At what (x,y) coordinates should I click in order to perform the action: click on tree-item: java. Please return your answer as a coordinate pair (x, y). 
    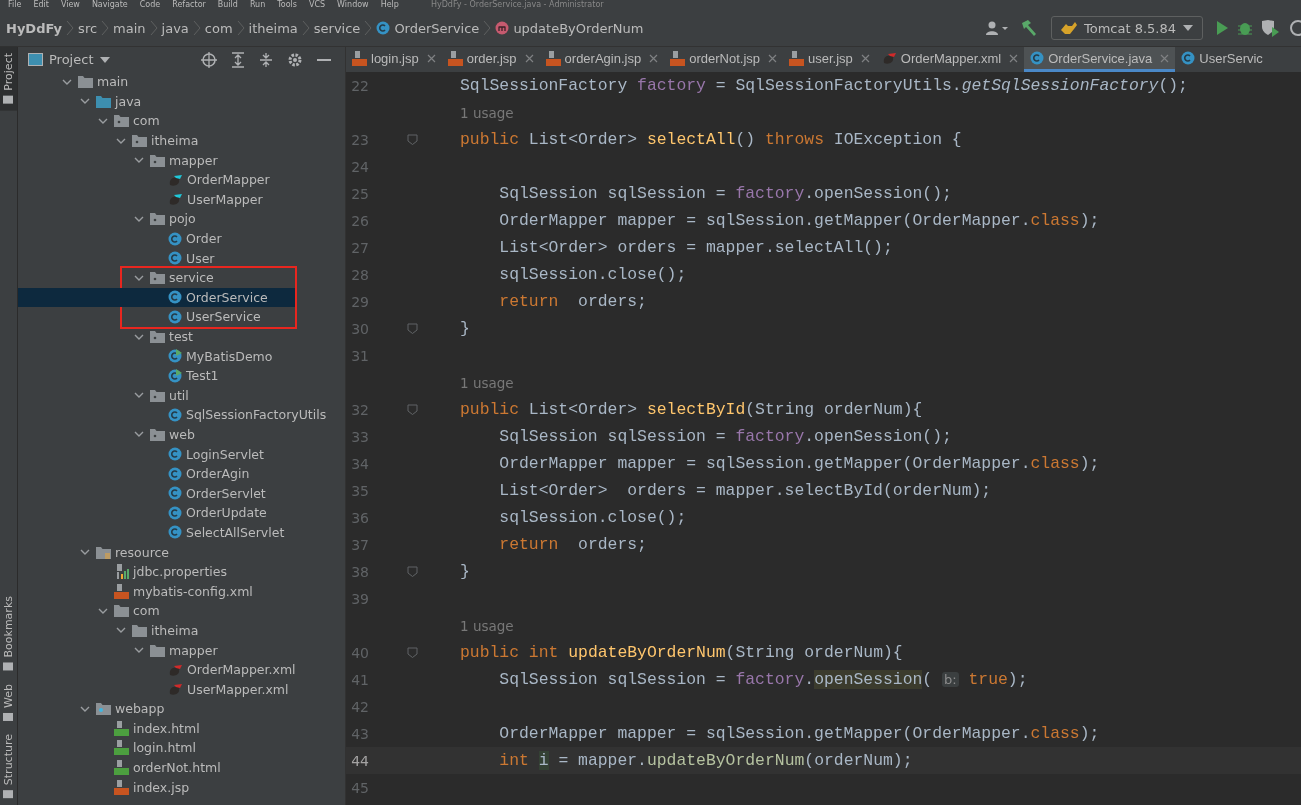
    Looking at the image, I should click on (181, 101).